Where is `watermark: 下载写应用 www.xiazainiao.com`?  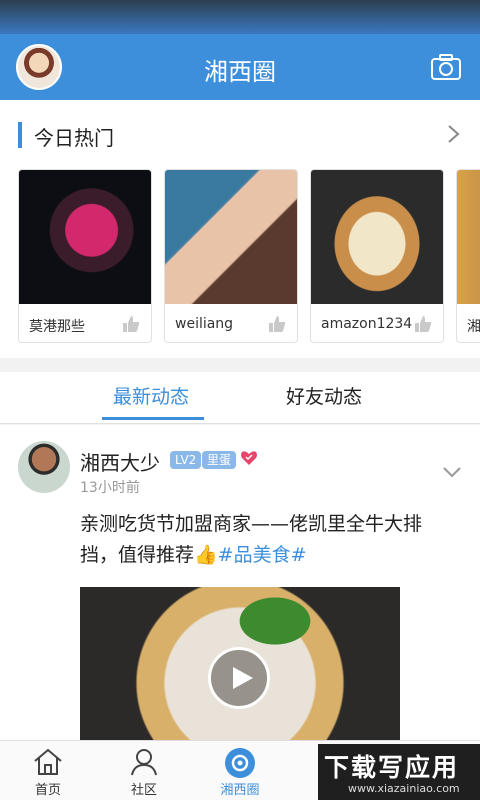 watermark: 下载写应用 www.xiazainiao.com is located at coordinates (399, 772).